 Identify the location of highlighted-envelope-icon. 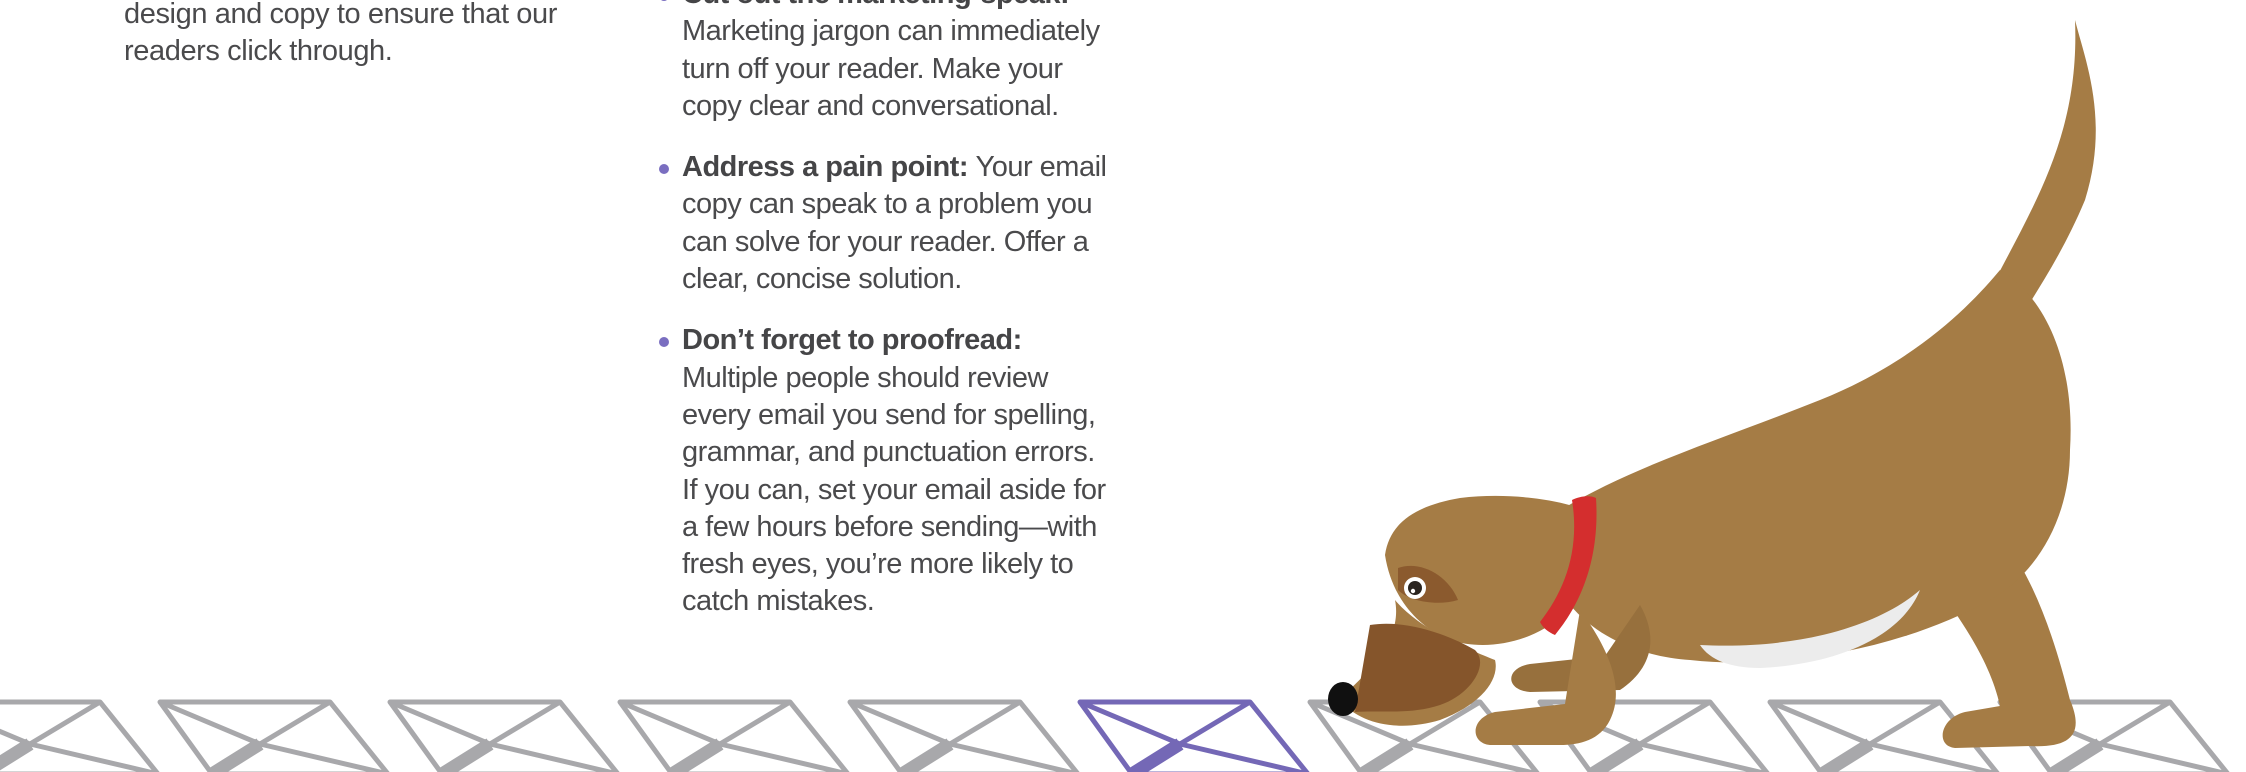
(1194, 737).